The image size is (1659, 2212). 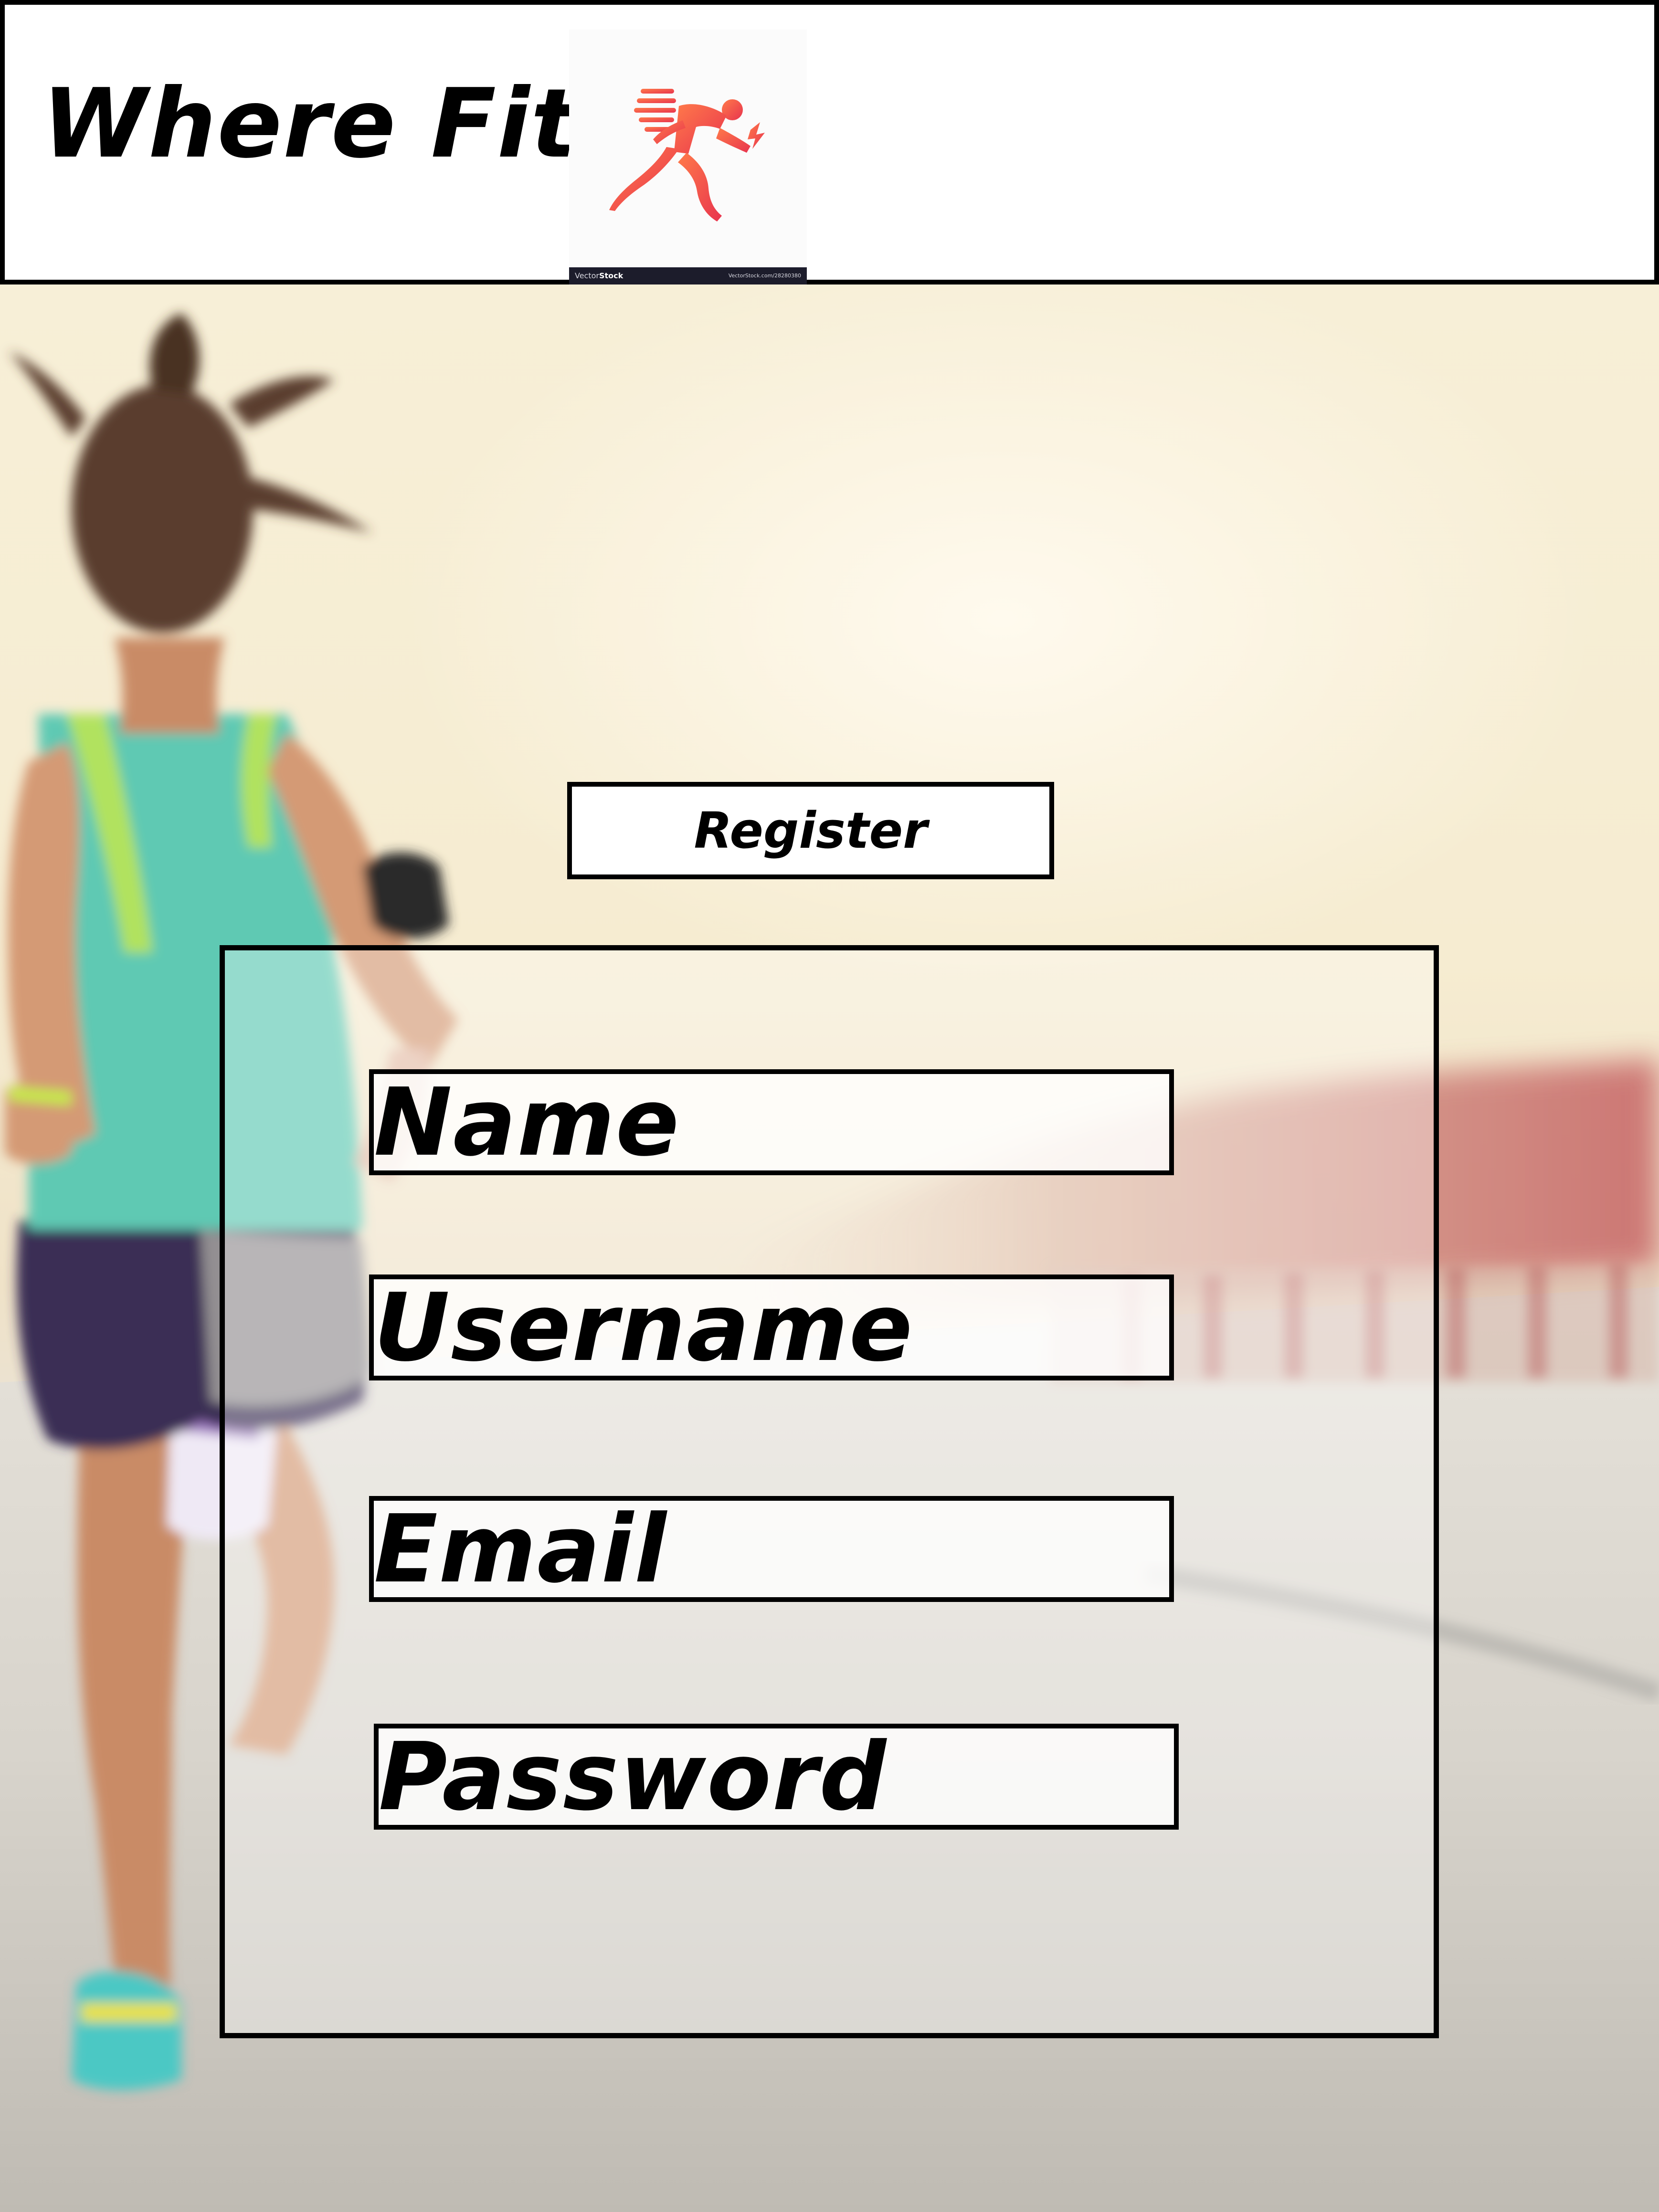 What do you see at coordinates (810, 831) in the screenshot?
I see `register-button: Register` at bounding box center [810, 831].